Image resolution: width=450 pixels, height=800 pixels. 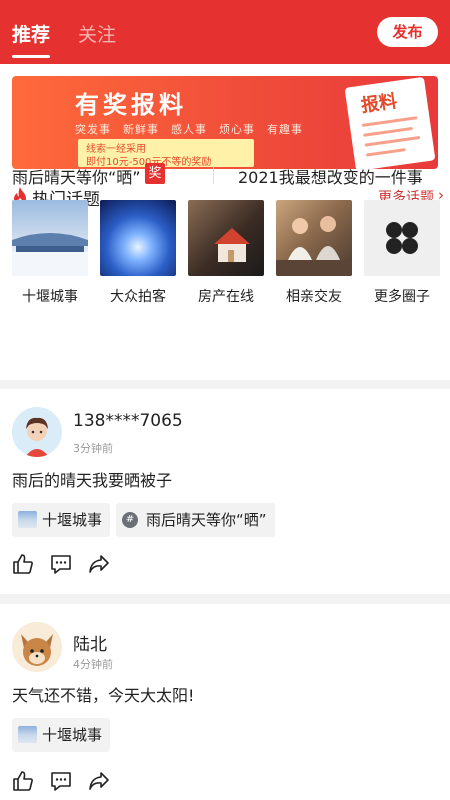 I want to click on circle-label: 十堰城事, so click(x=50, y=297).